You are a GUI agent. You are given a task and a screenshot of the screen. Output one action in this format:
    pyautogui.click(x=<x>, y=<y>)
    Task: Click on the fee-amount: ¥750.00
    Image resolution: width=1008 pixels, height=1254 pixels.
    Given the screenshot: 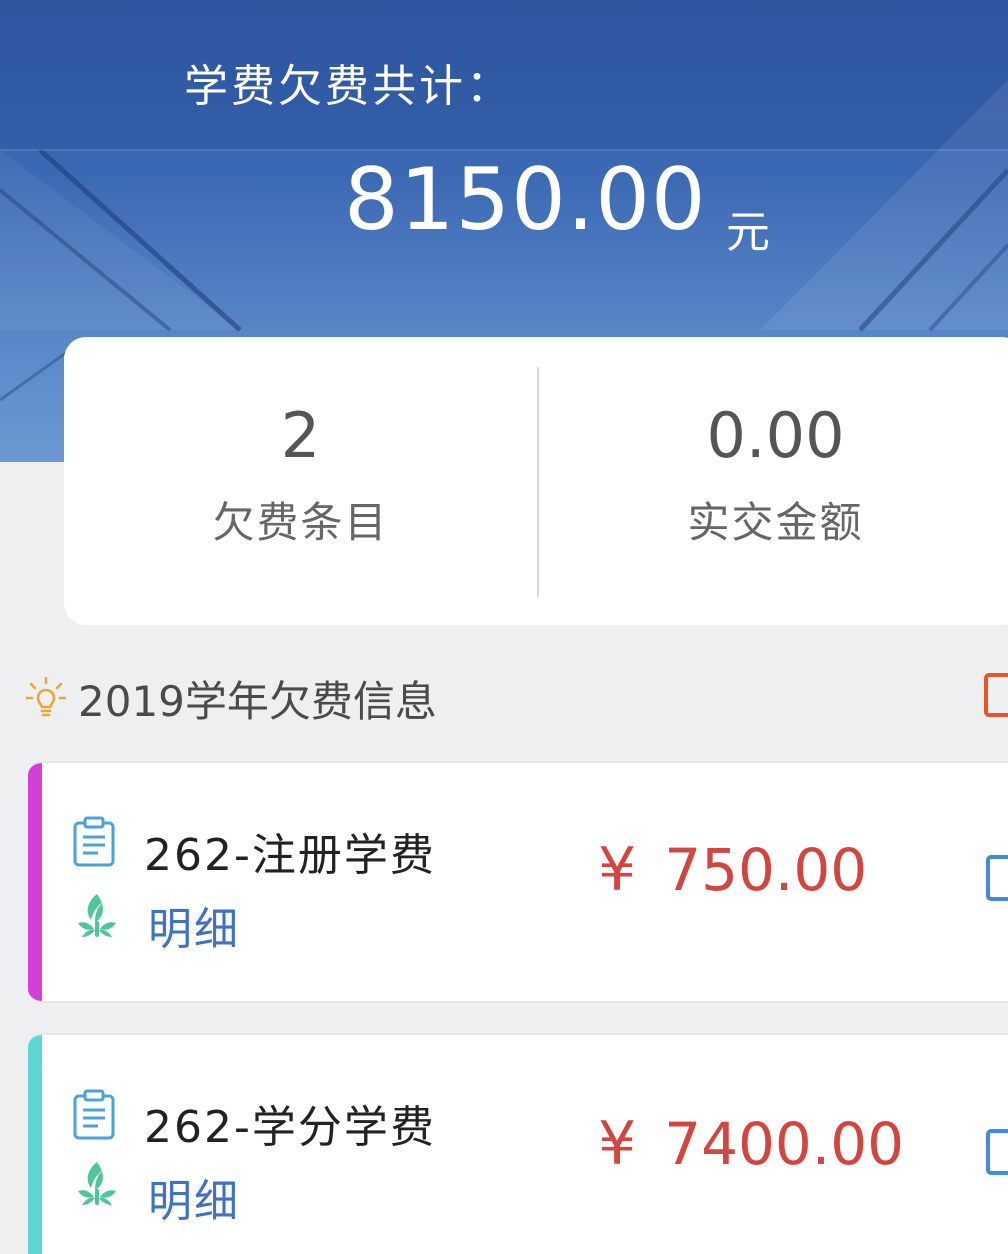 What is the action you would take?
    pyautogui.click(x=732, y=870)
    